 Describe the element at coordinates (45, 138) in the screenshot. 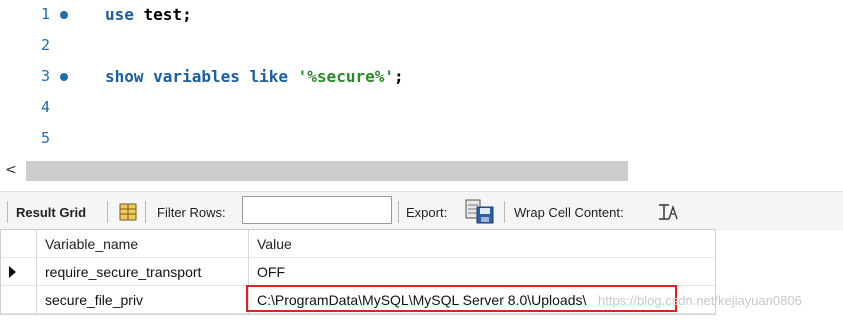

I see `line-number: 5` at that location.